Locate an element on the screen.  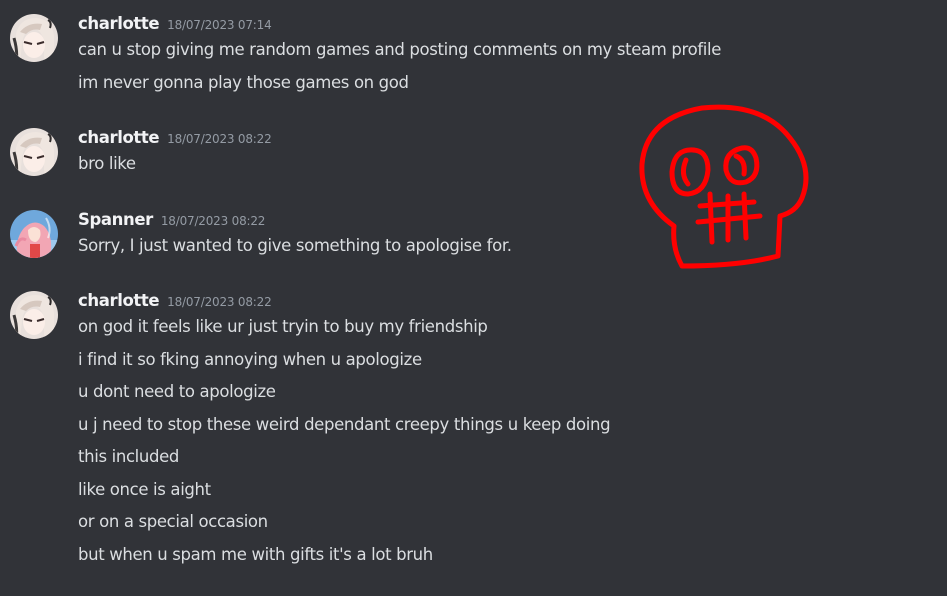
message-line: bro like is located at coordinates (107, 163).